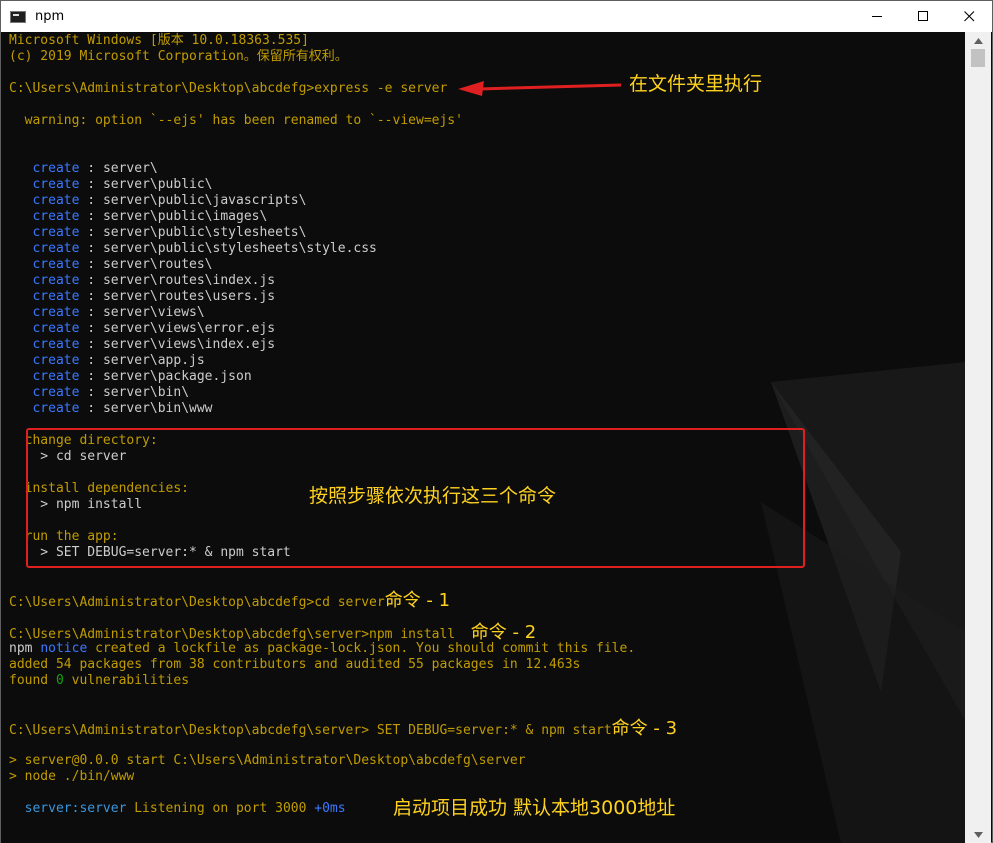 The image size is (993, 843). What do you see at coordinates (153, 360) in the screenshot?
I see `create-path: server\app.js` at bounding box center [153, 360].